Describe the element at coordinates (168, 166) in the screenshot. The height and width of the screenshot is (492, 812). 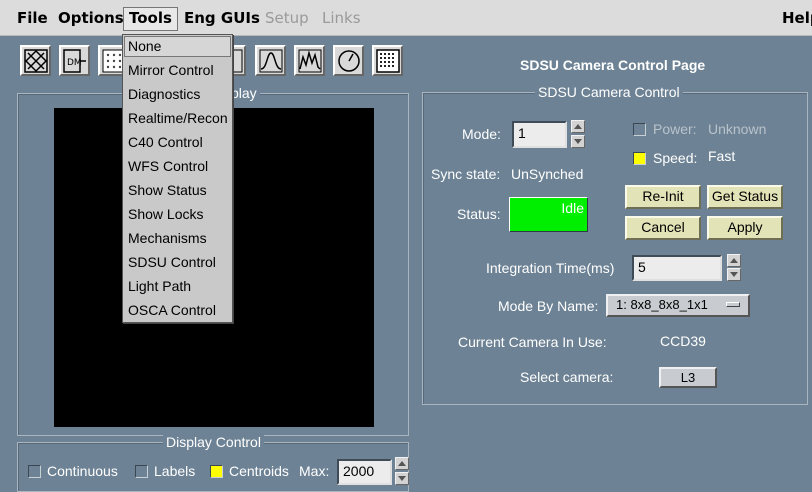
I see `tools-menu-item-wfs-control: WFS Control` at that location.